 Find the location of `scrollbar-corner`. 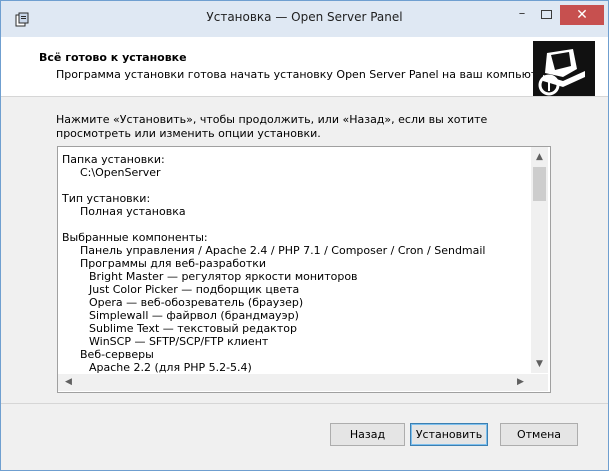

scrollbar-corner is located at coordinates (539, 382).